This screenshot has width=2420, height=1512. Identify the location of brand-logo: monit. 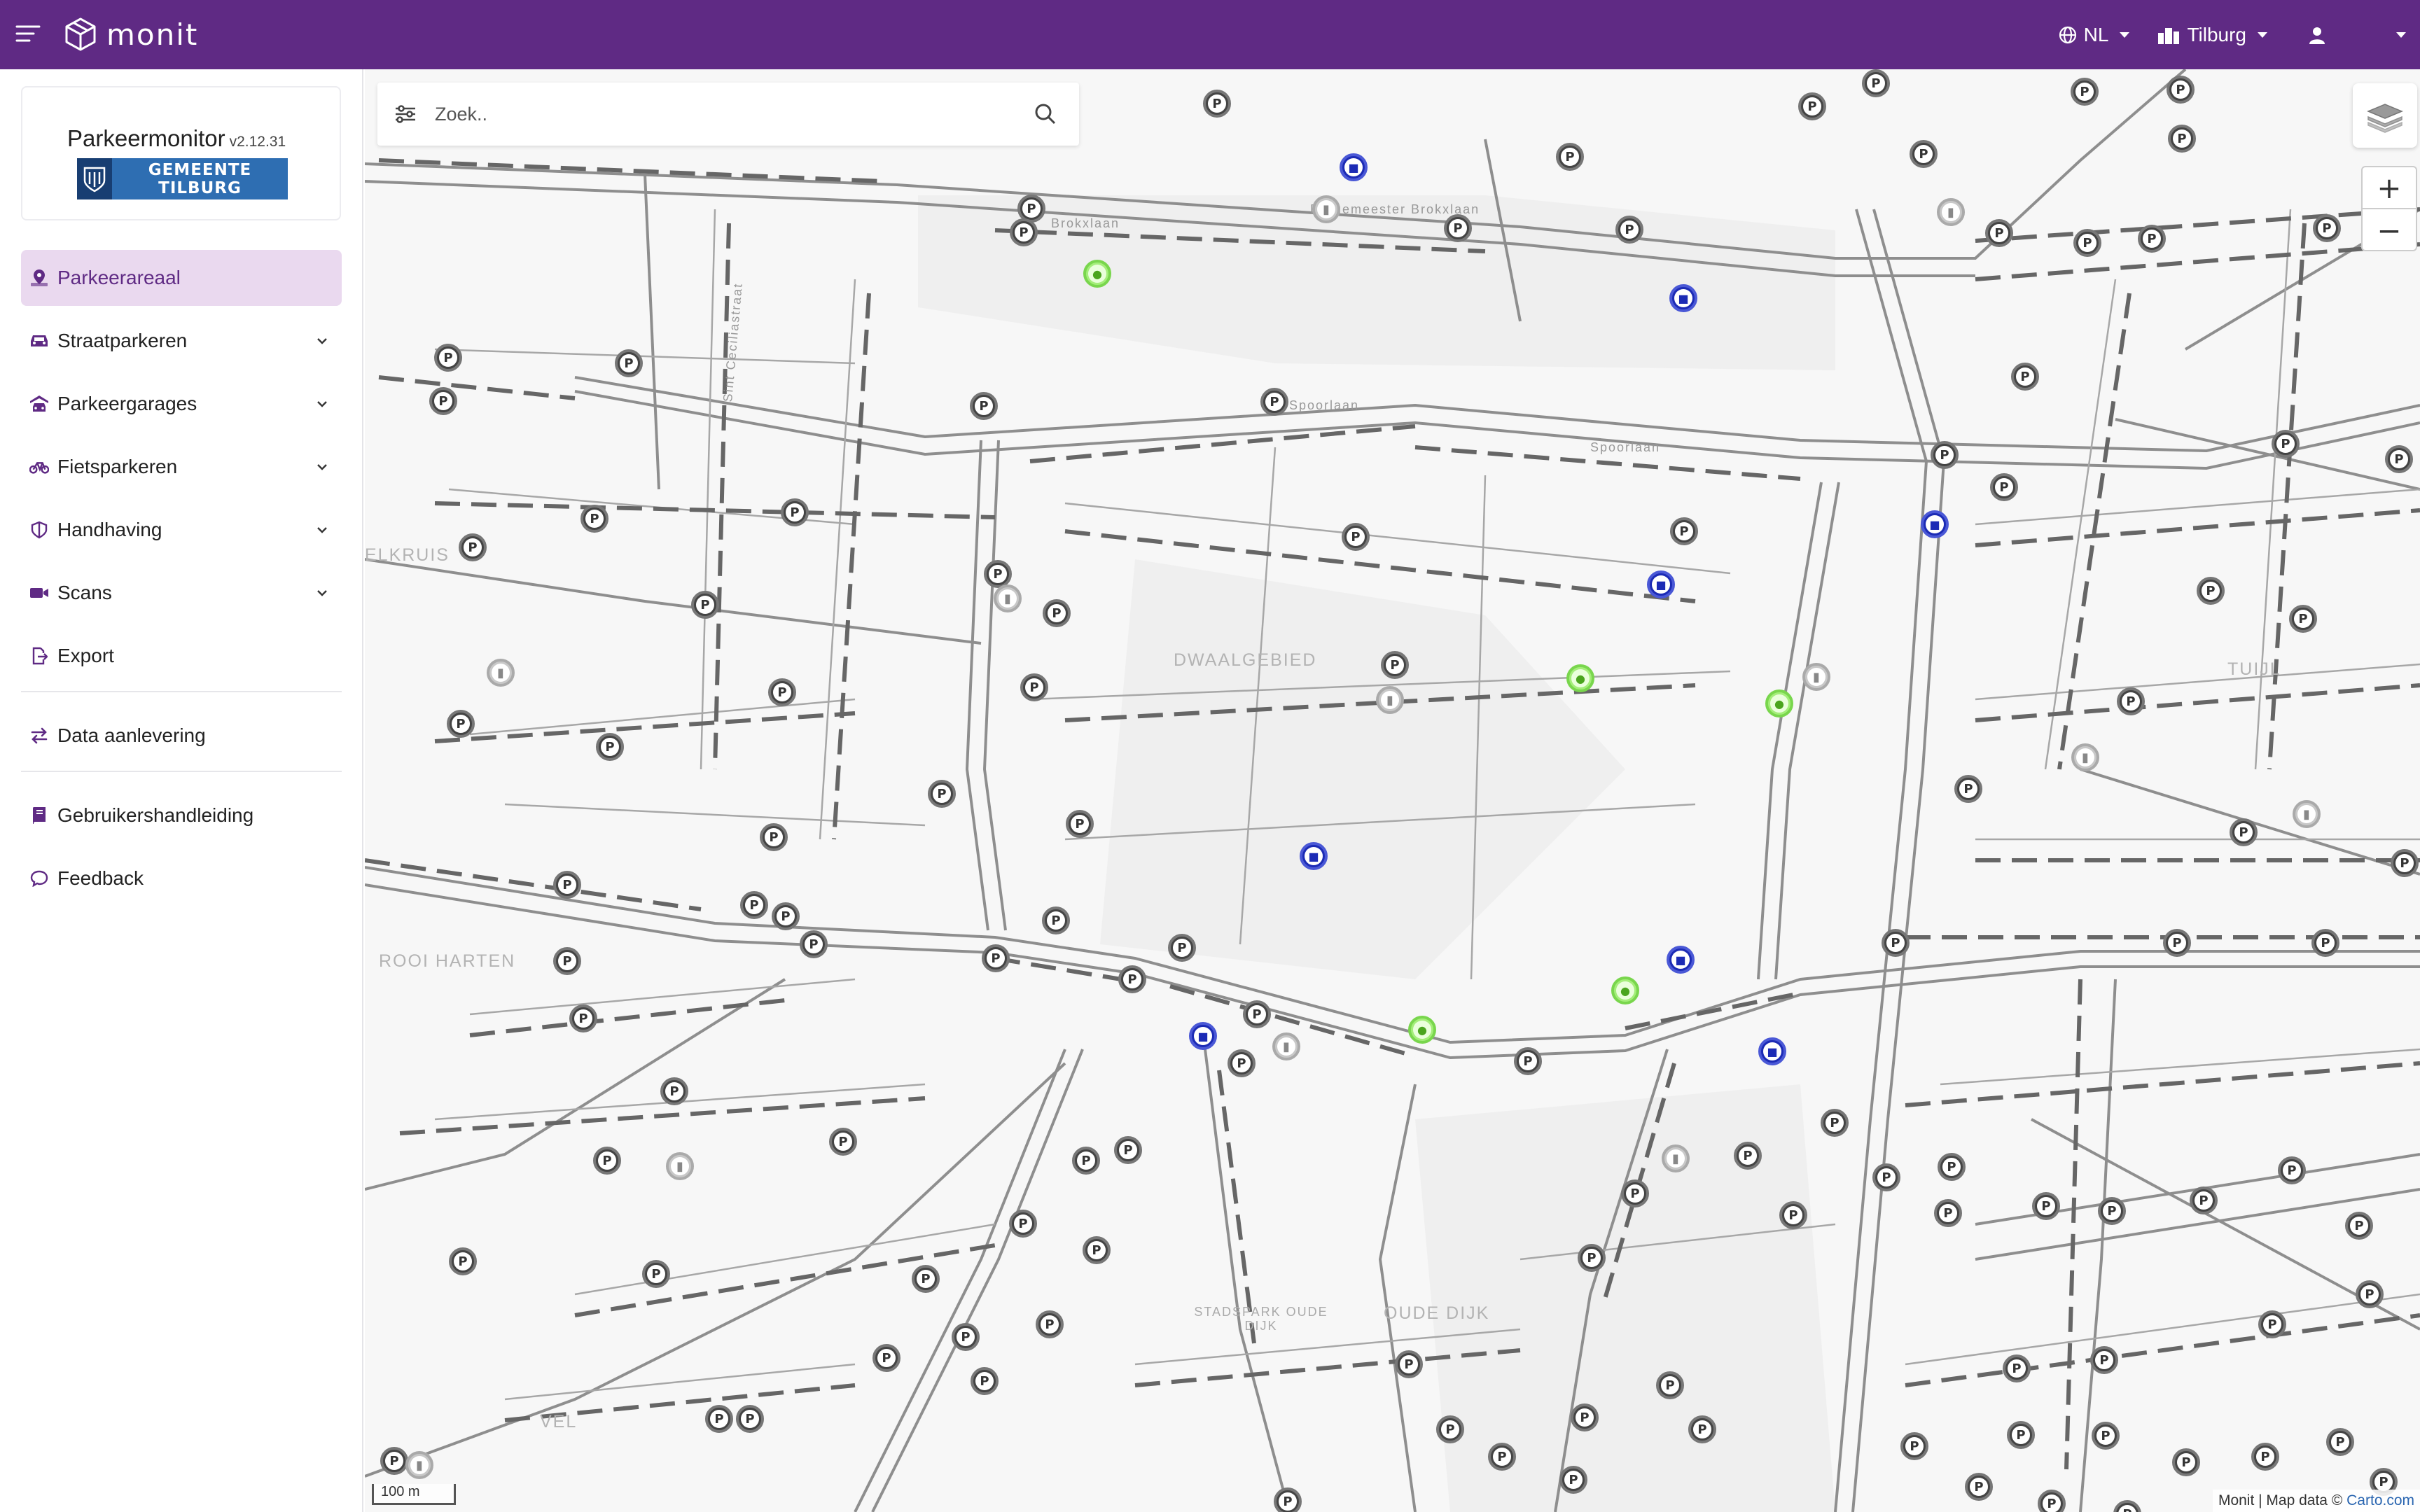
(131, 34).